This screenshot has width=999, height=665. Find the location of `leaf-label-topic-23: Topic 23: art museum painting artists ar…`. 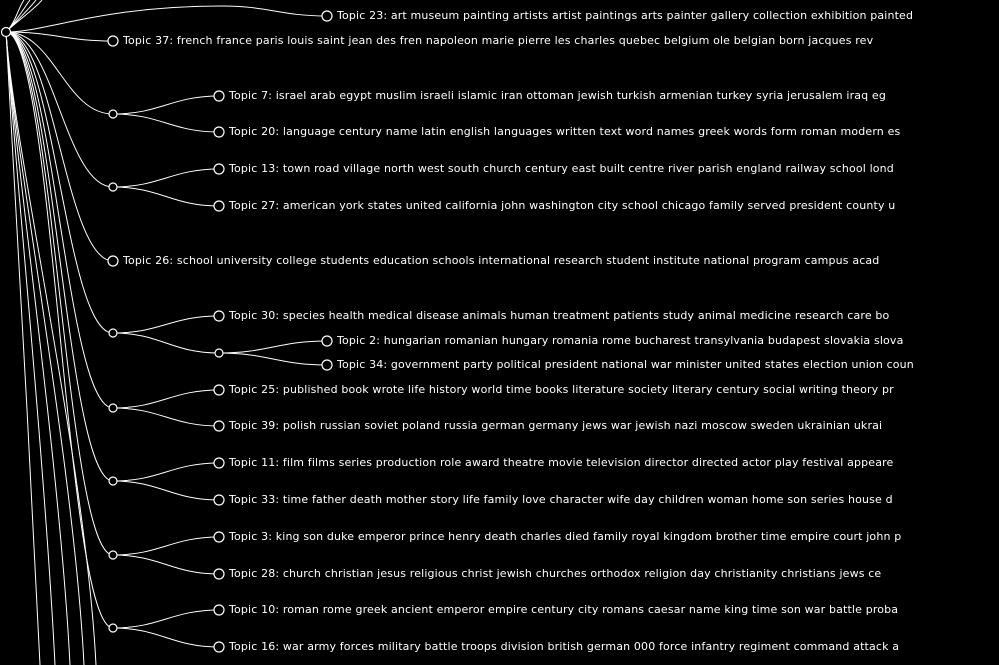

leaf-label-topic-23: Topic 23: art museum painting artists ar… is located at coordinates (625, 15).